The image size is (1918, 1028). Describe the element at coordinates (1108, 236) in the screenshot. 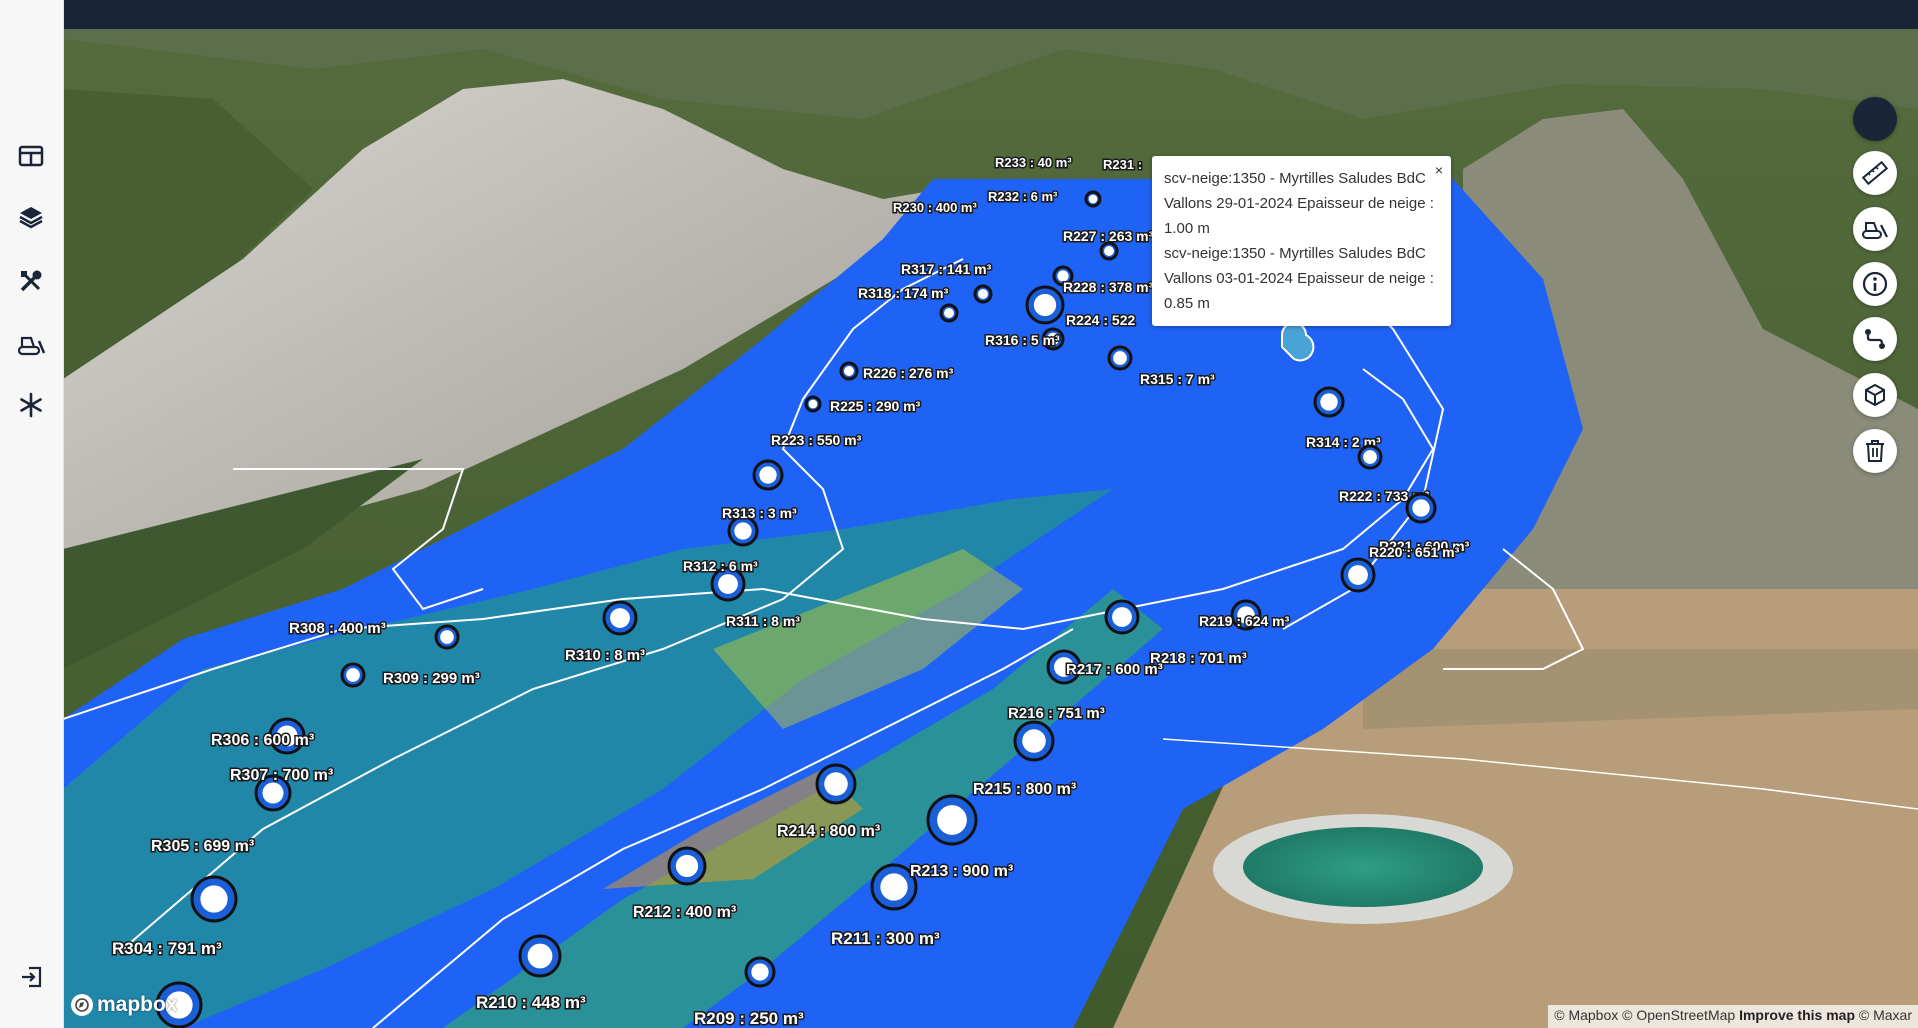

I see `reservoir-label: R227 : 263 m³` at that location.